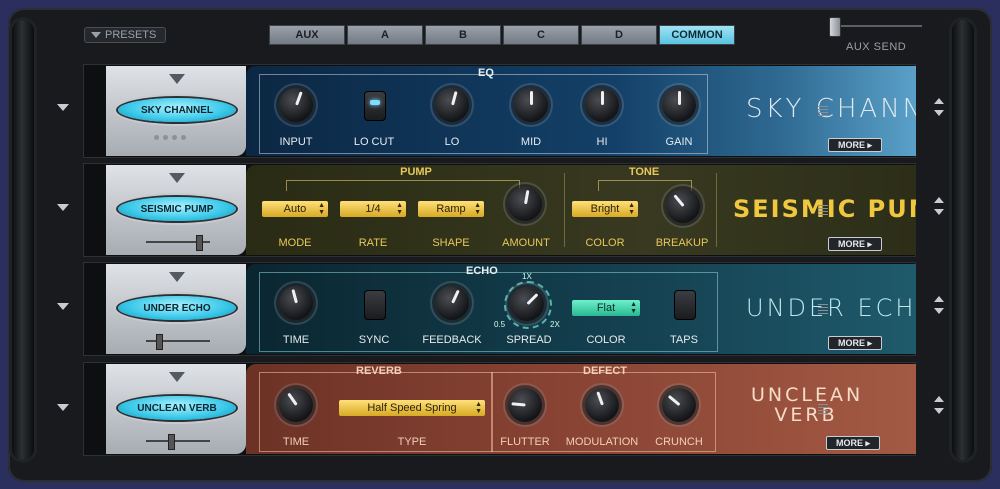  I want to click on tab-c: C, so click(541, 35).